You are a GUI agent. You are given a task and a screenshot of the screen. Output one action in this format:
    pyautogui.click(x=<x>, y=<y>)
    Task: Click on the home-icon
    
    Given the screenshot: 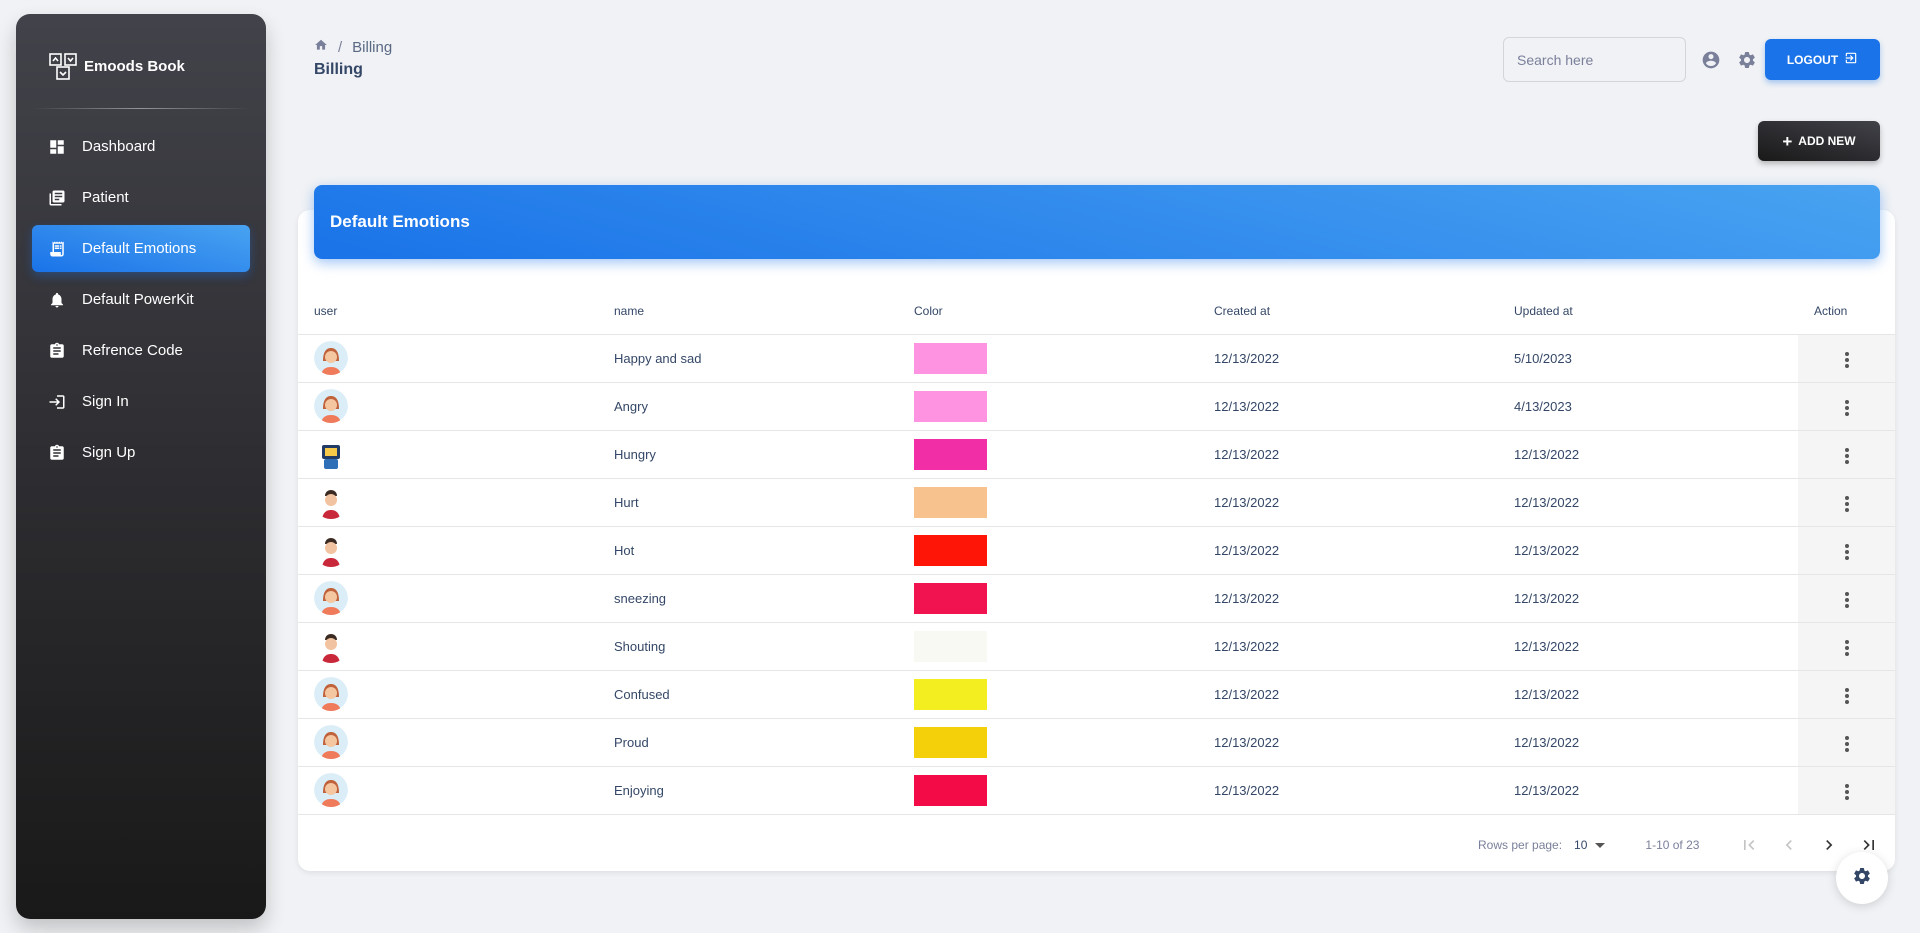 What is the action you would take?
    pyautogui.click(x=321, y=47)
    